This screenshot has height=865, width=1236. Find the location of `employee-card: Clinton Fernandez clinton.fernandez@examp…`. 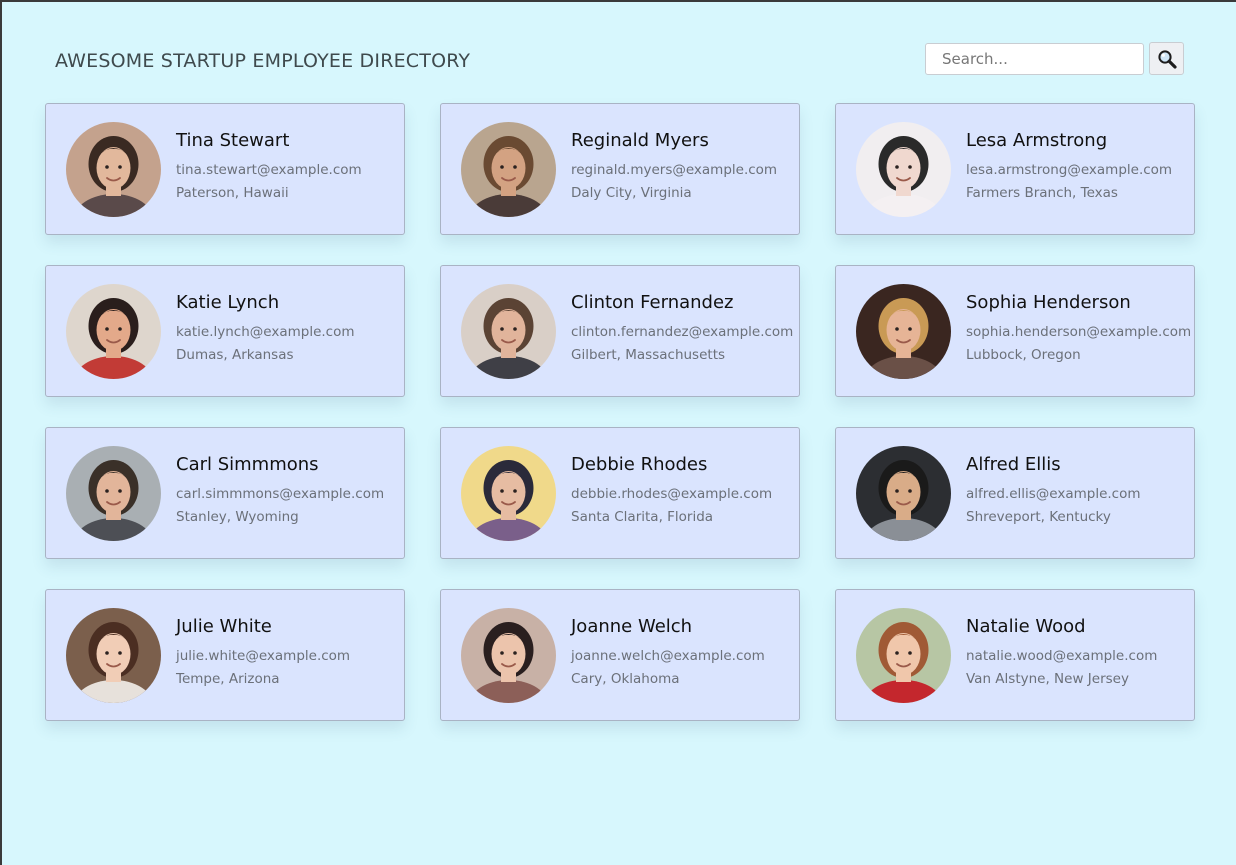

employee-card: Clinton Fernandez clinton.fernandez@examp… is located at coordinates (620, 331).